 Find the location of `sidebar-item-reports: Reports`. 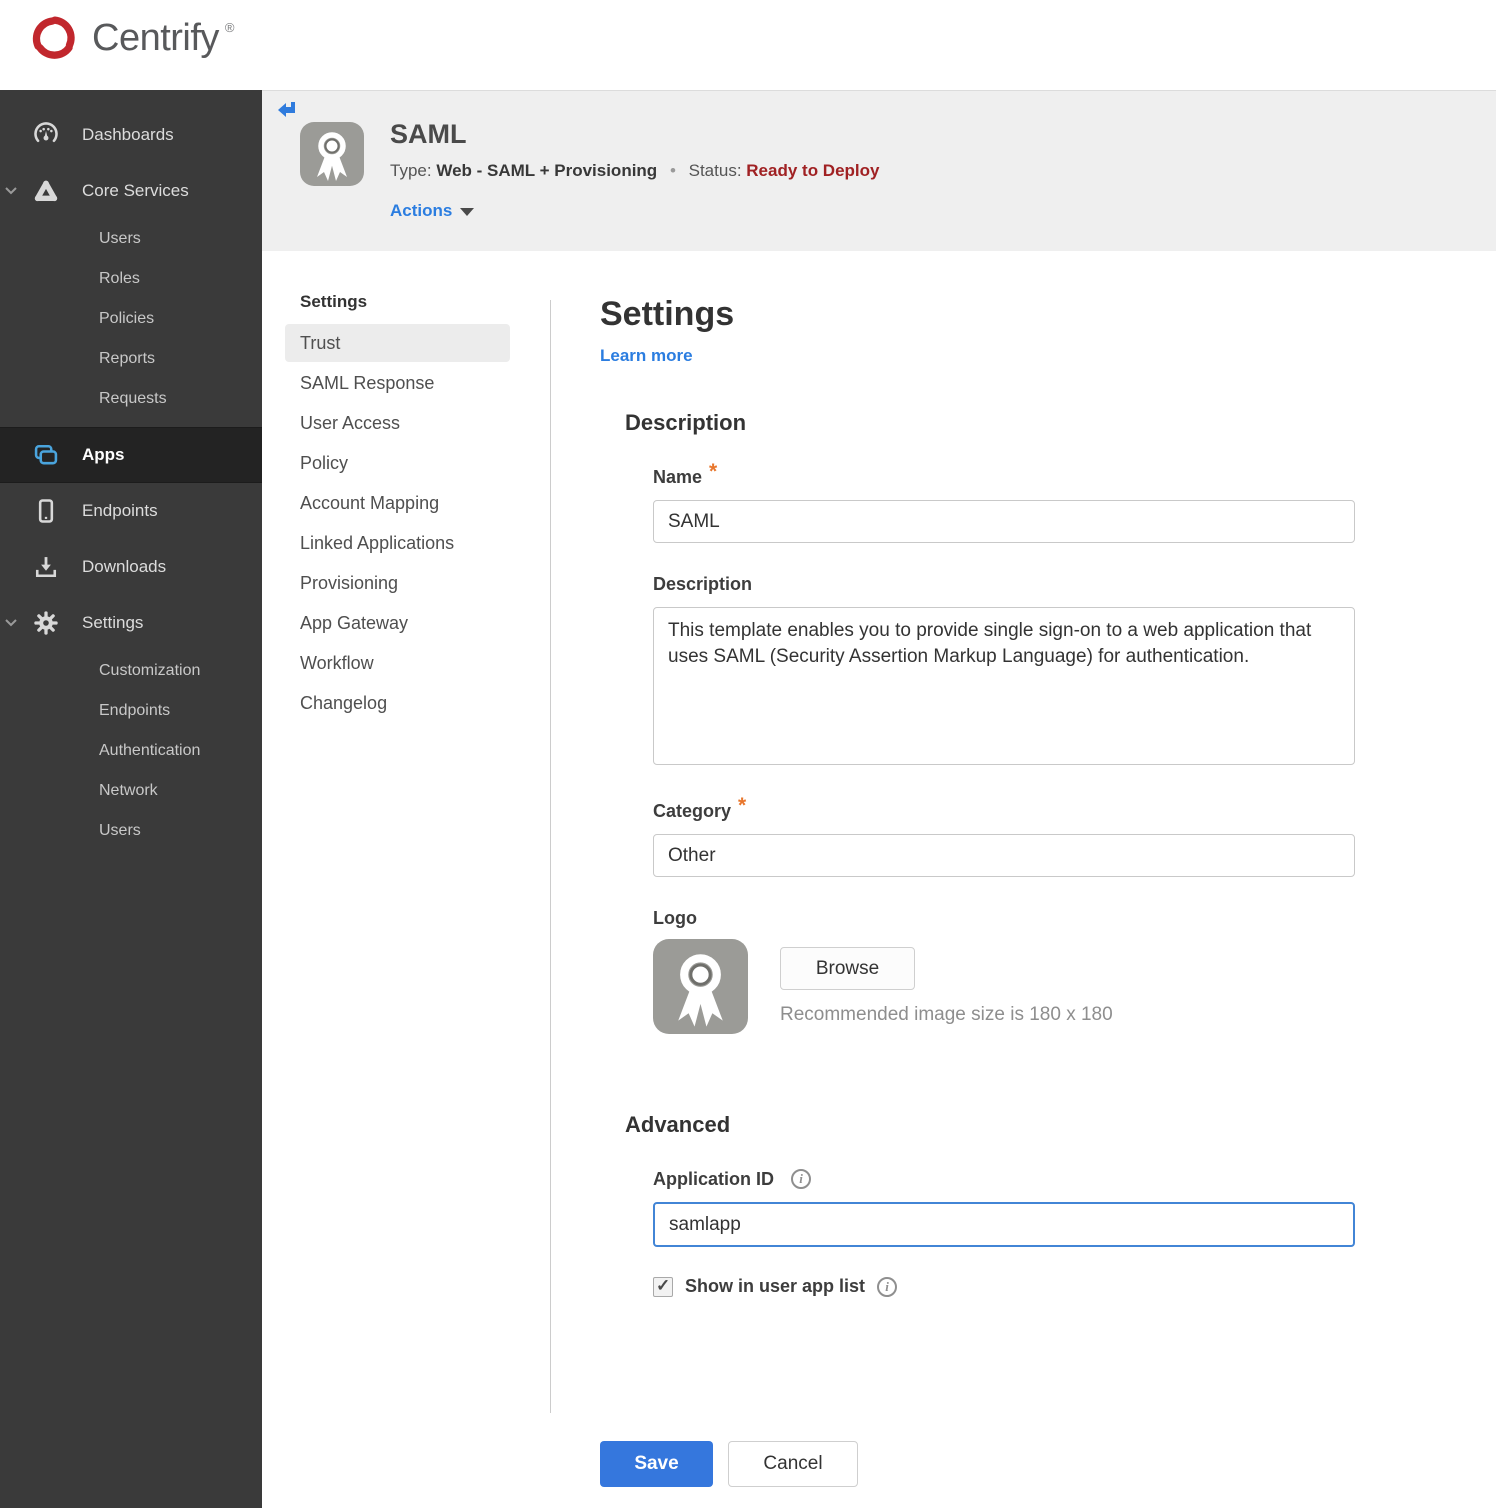

sidebar-item-reports: Reports is located at coordinates (131, 359).